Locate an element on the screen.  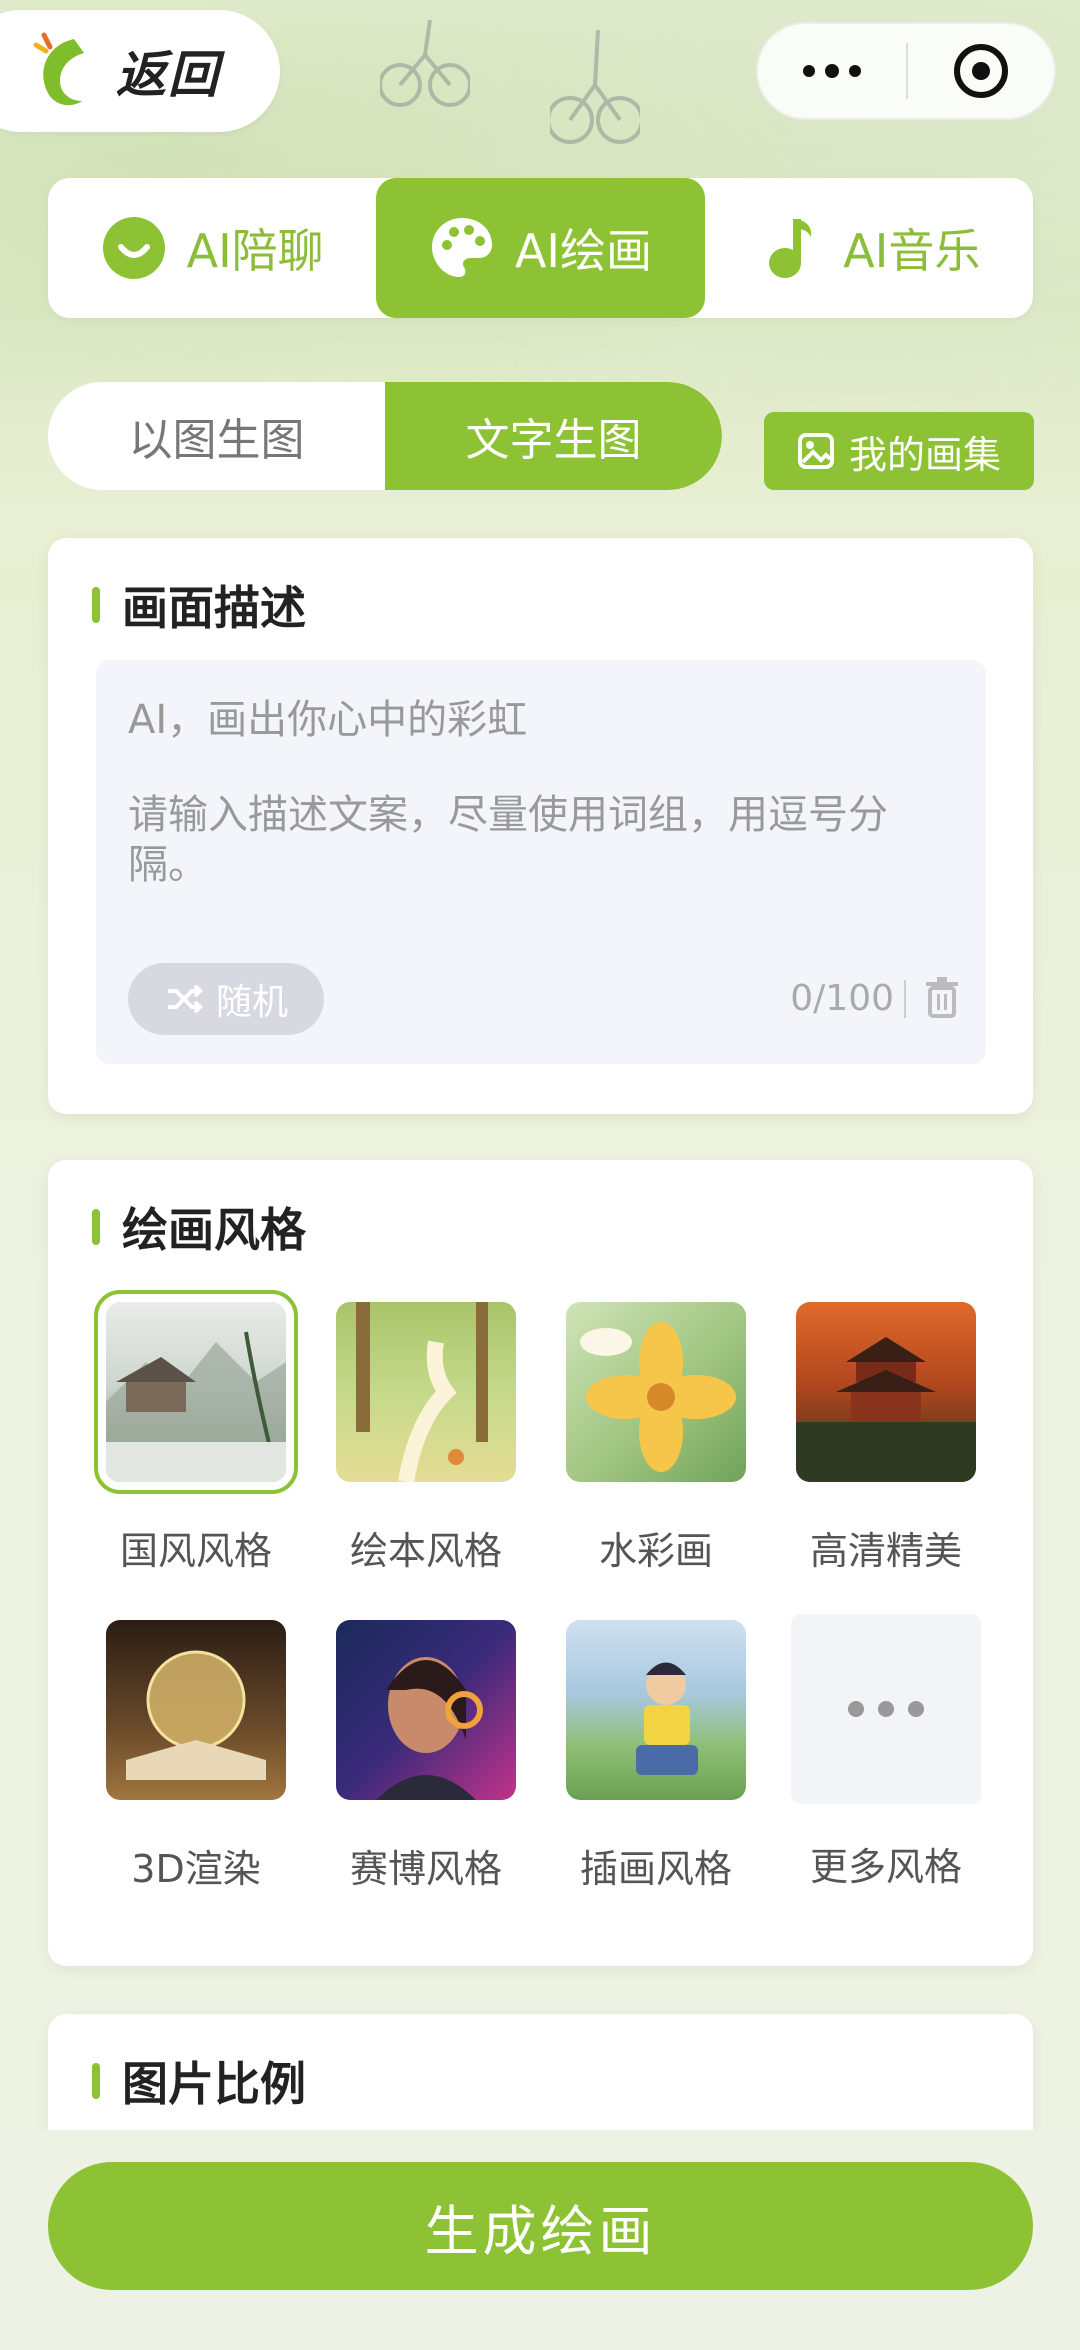
tab-ai-painting: AI绘画 is located at coordinates (540, 248).